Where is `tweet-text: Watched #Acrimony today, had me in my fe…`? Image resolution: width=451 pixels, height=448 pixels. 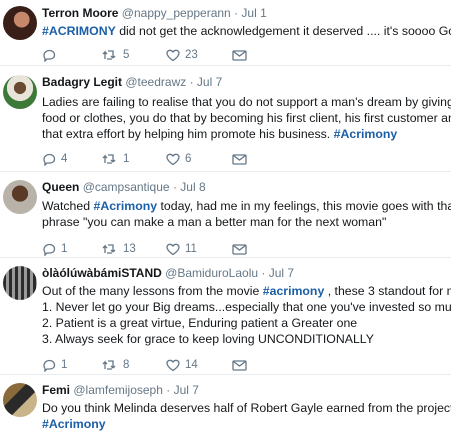 tweet-text: Watched #Acrimony today, had me in my fe… is located at coordinates (246, 214).